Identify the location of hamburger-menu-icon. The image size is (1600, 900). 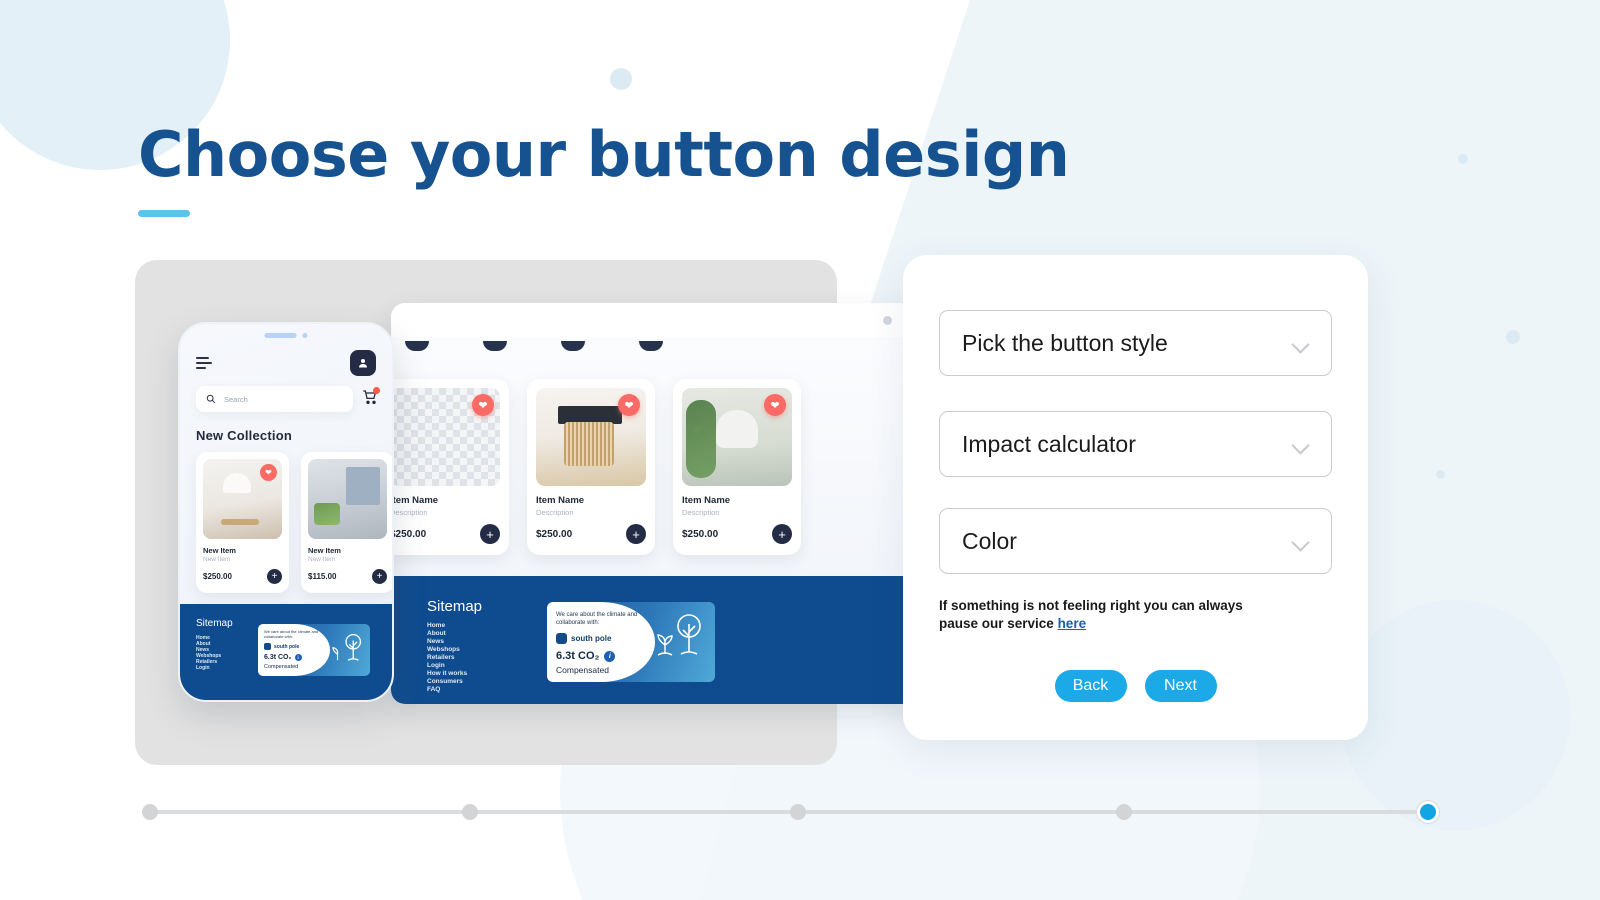
(204, 363).